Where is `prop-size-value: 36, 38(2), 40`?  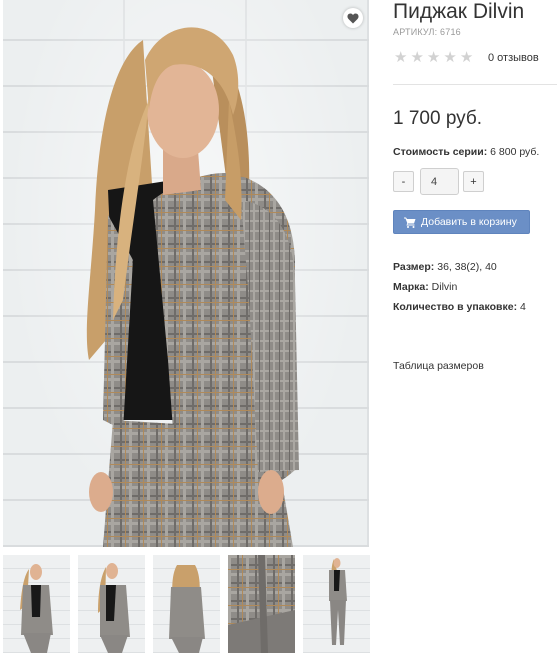
prop-size-value: 36, 38(2), 40 is located at coordinates (467, 267).